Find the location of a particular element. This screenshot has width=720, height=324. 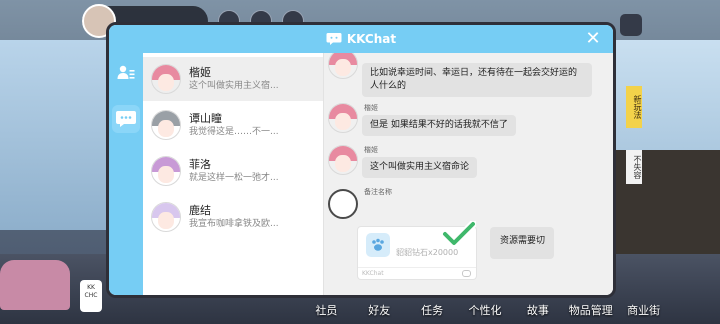

chats-tab is located at coordinates (126, 119).